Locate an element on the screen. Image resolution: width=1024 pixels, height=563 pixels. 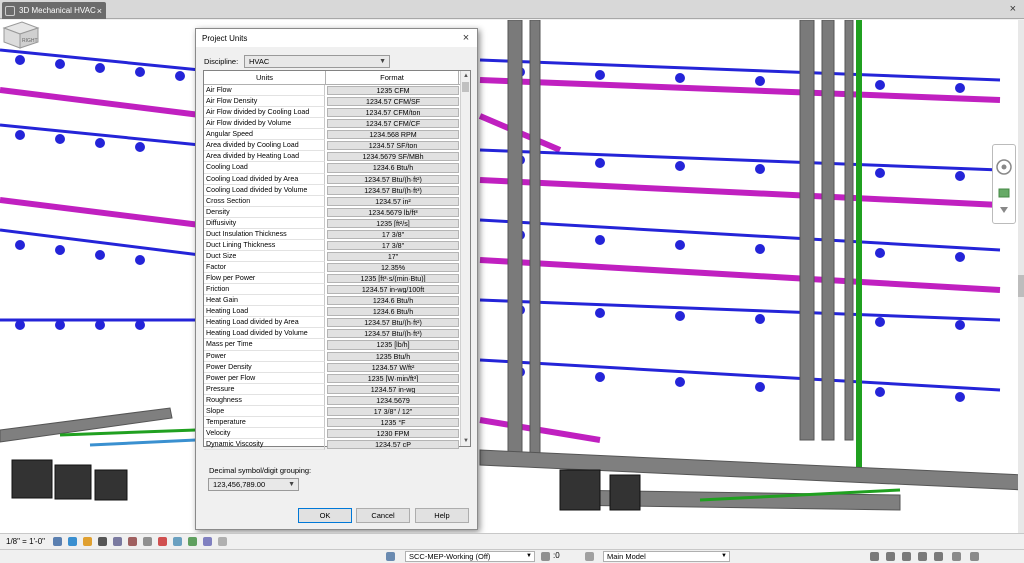
design-options-icon is located at coordinates (589, 556).